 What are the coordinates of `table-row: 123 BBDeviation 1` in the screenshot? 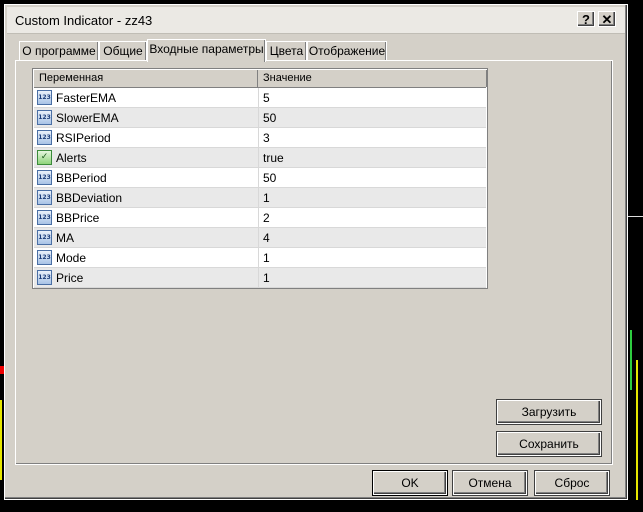 It's located at (260, 198).